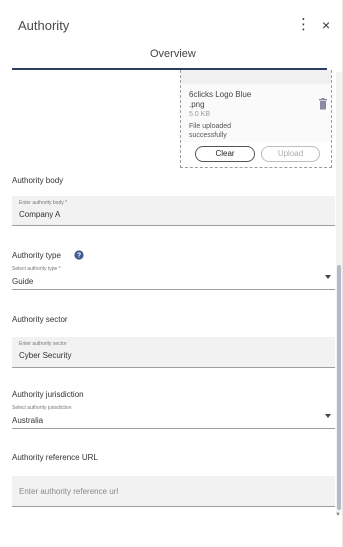 The width and height of the screenshot is (343, 547). I want to click on panel-title: Authority, so click(44, 25).